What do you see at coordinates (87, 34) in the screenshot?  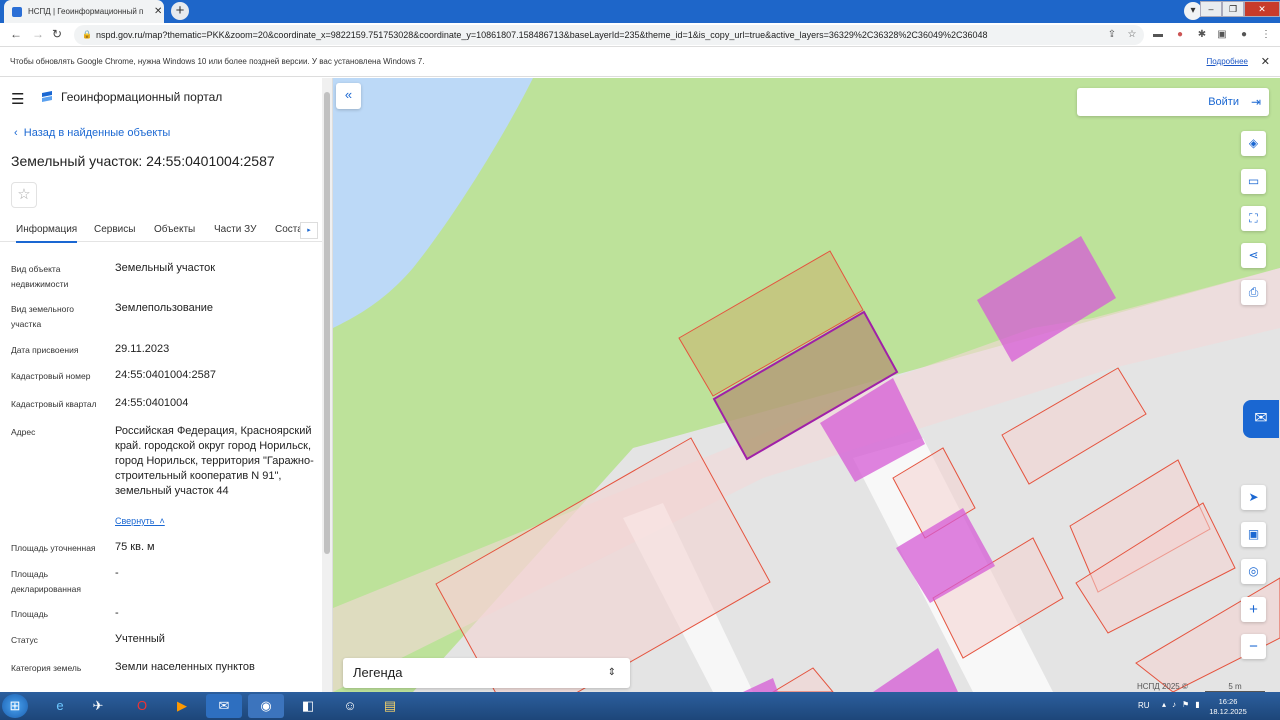 I see `lock-icon: 🔒` at bounding box center [87, 34].